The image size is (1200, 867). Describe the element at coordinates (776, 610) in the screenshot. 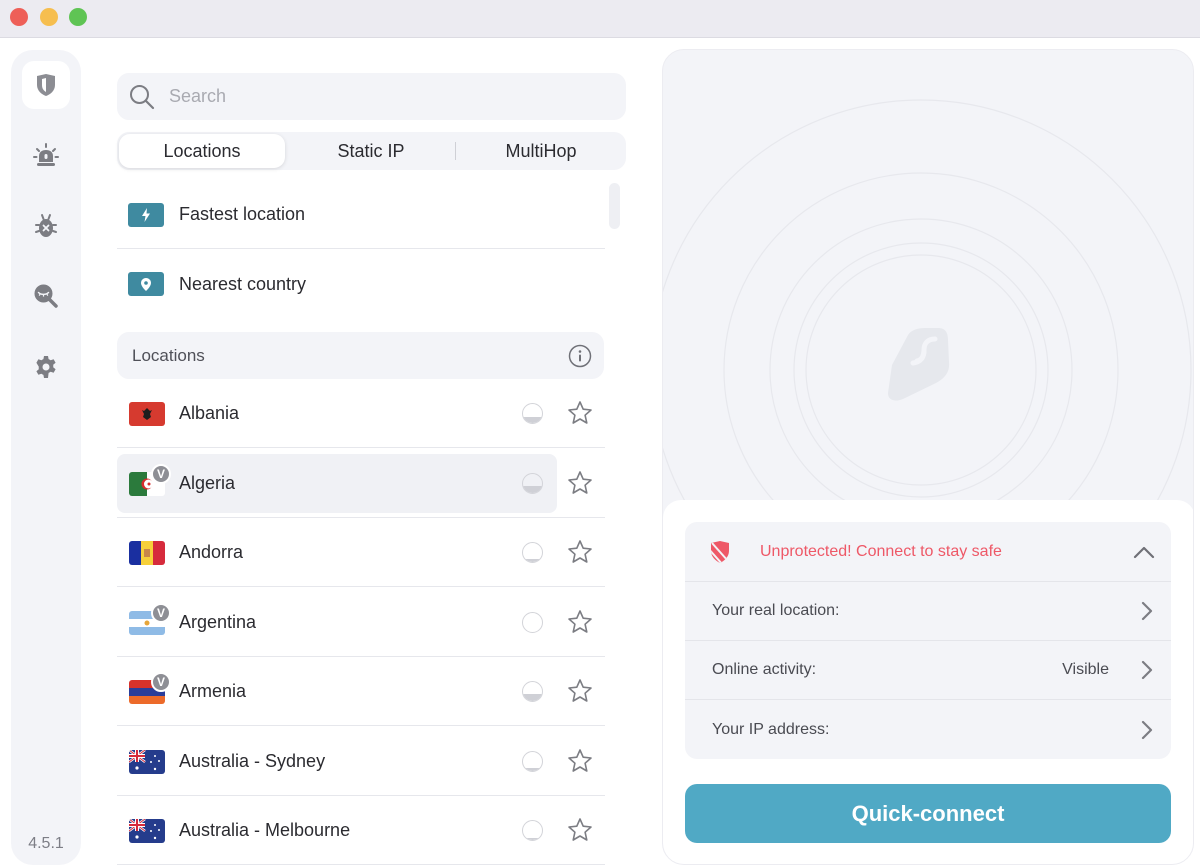

I see `real-location-label: Your real location:` at that location.